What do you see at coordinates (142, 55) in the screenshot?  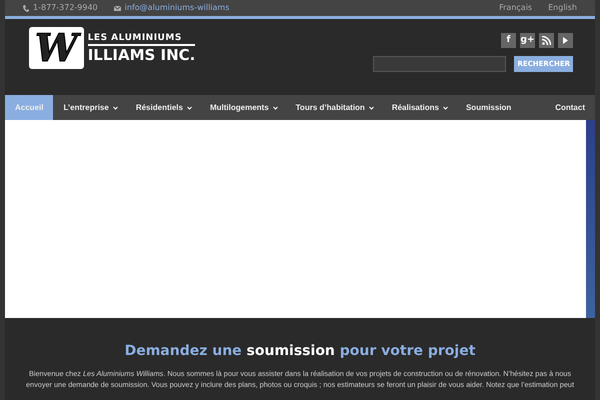 I see `logo-text: ILLIAMS INC.` at bounding box center [142, 55].